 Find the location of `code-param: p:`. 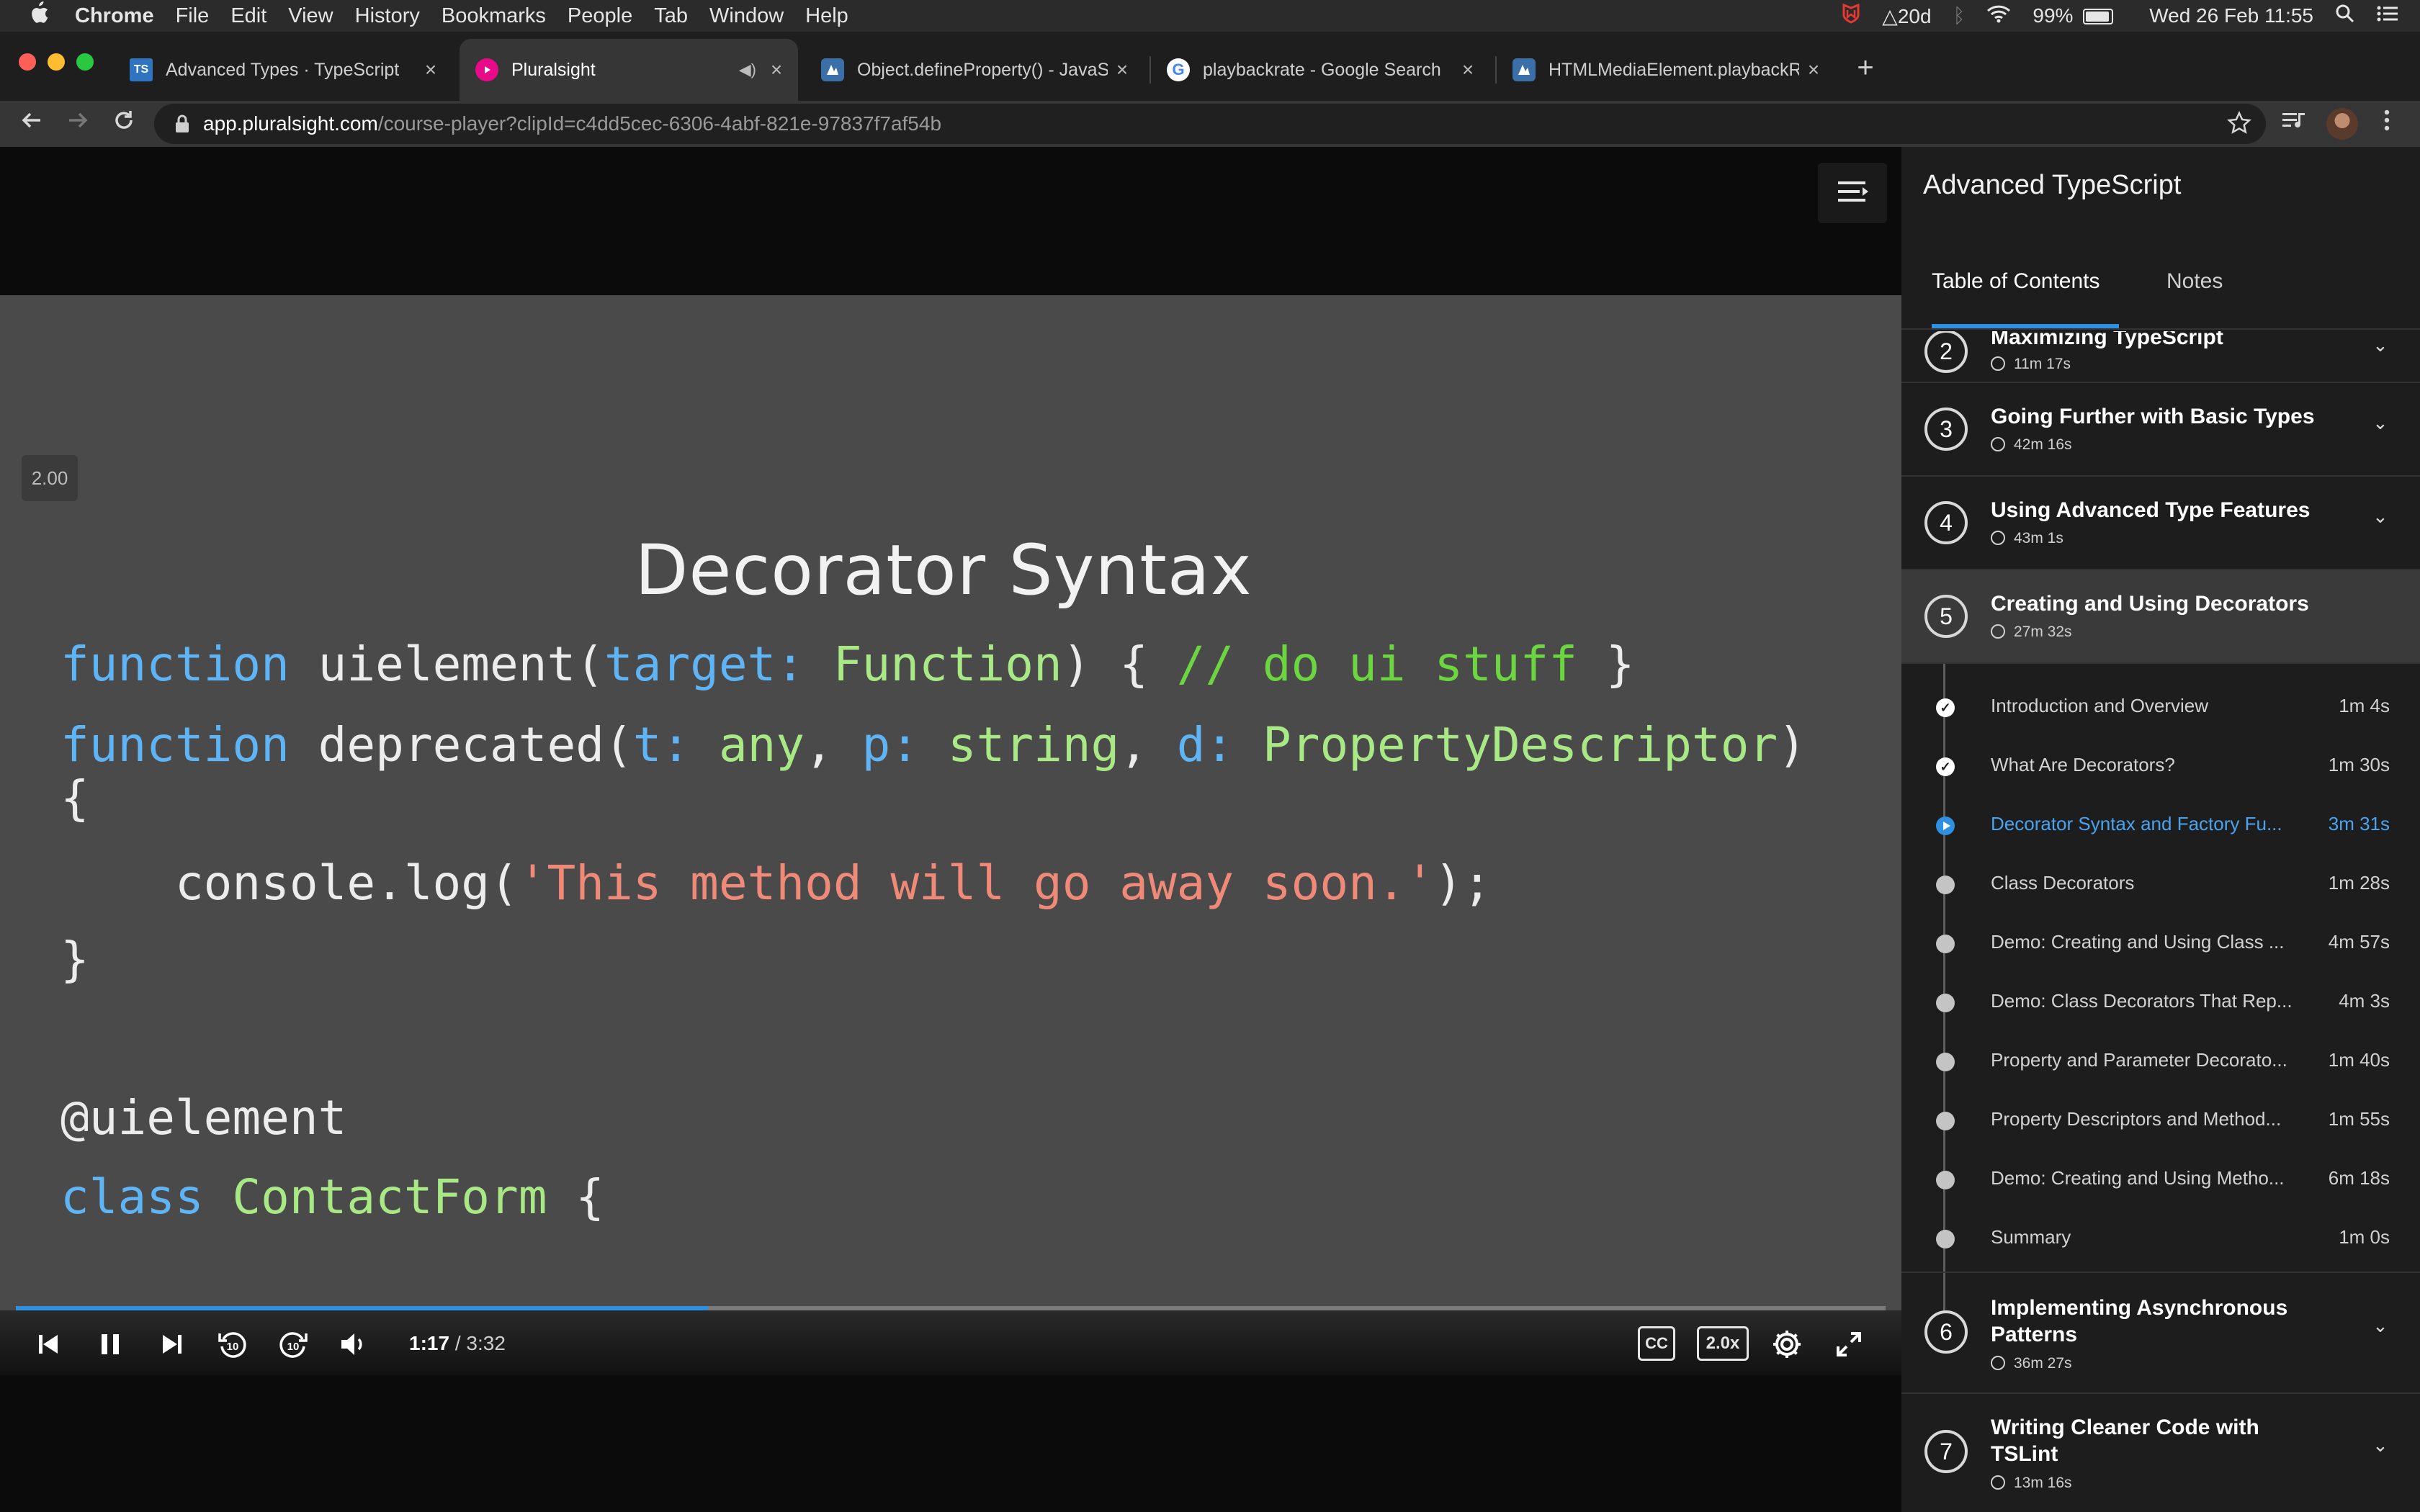

code-param: p: is located at coordinates (890, 745).